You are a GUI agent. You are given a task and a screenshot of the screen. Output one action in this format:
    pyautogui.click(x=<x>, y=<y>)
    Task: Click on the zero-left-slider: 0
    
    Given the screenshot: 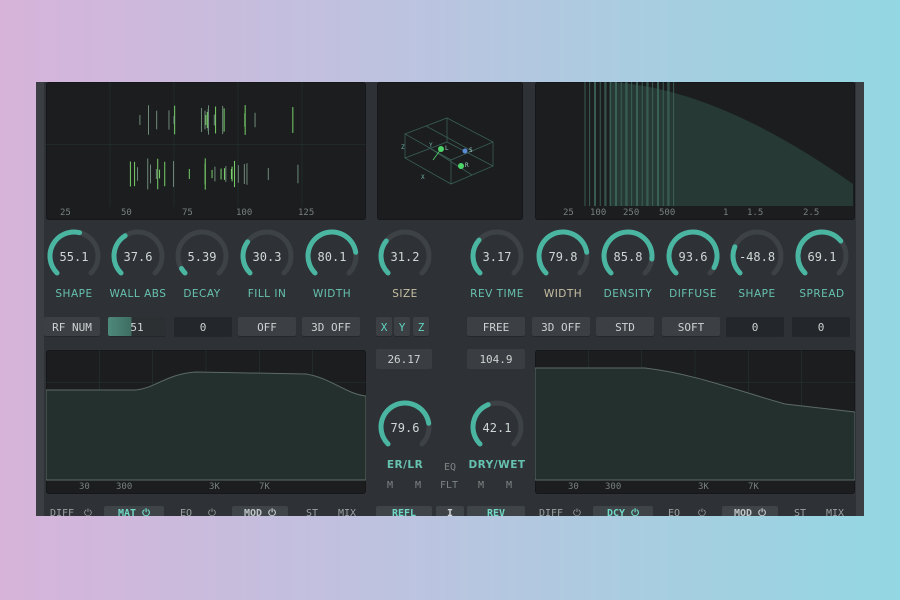 What is the action you would take?
    pyautogui.click(x=203, y=327)
    